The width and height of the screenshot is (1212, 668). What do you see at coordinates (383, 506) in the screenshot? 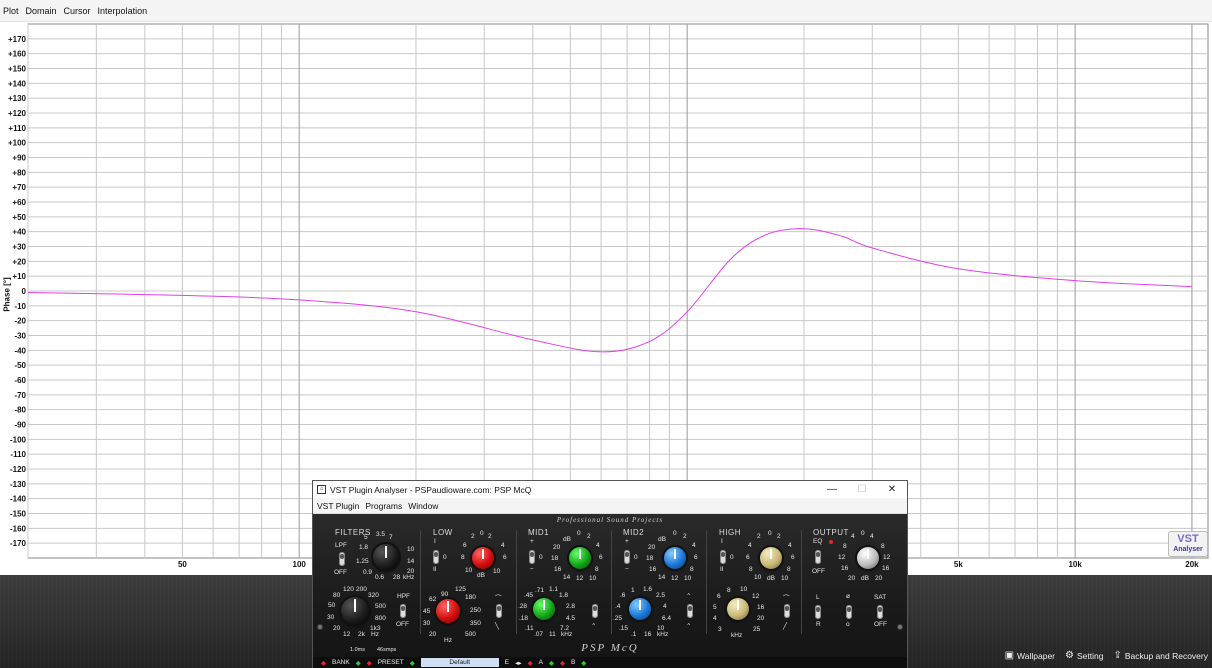
I see `menu-programs: Programs` at bounding box center [383, 506].